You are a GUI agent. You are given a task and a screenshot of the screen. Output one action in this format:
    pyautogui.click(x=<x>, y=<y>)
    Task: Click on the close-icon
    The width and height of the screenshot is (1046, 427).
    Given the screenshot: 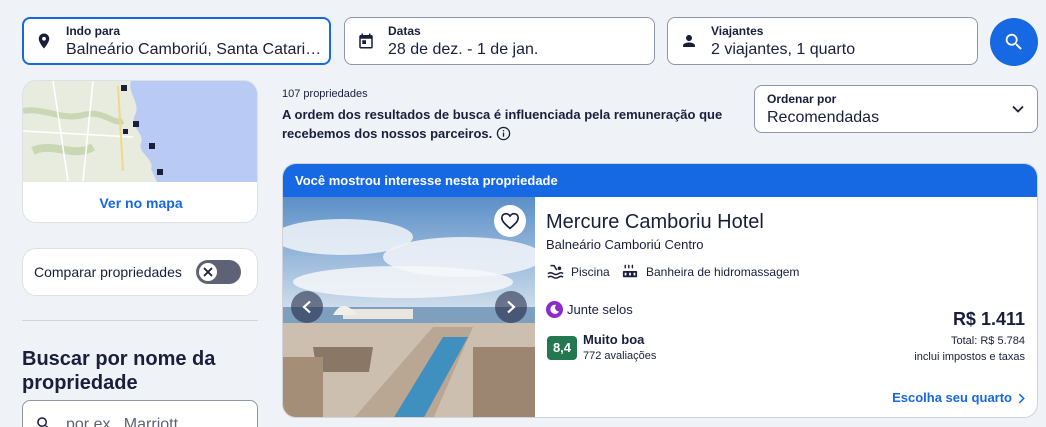 What is the action you would take?
    pyautogui.click(x=208, y=272)
    